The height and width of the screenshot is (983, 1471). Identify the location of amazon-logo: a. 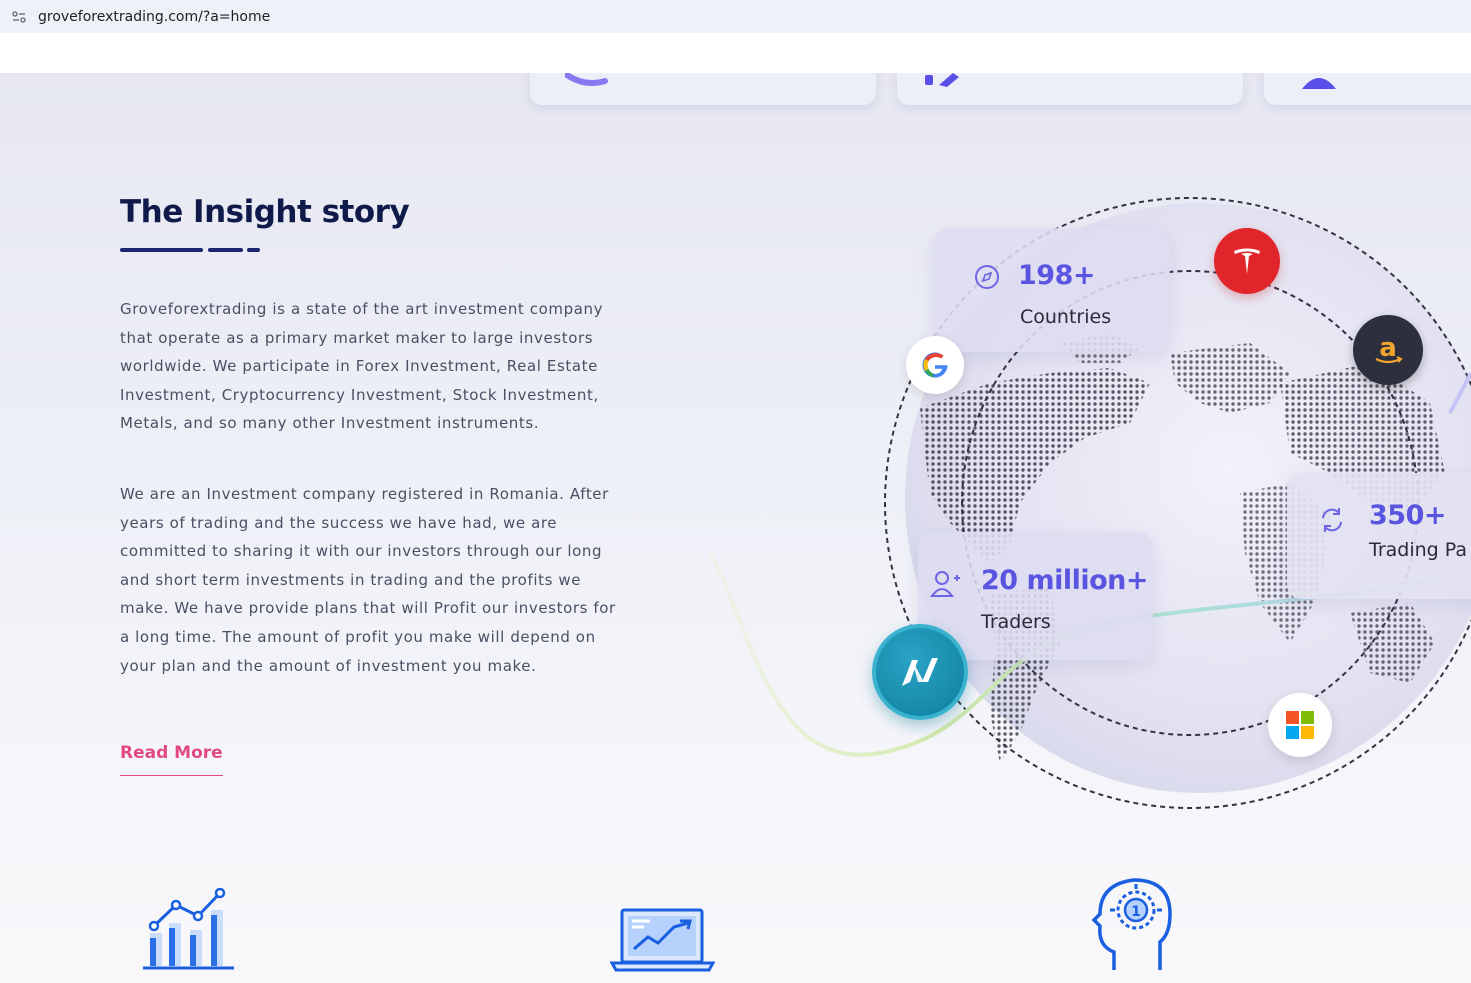
(1388, 350).